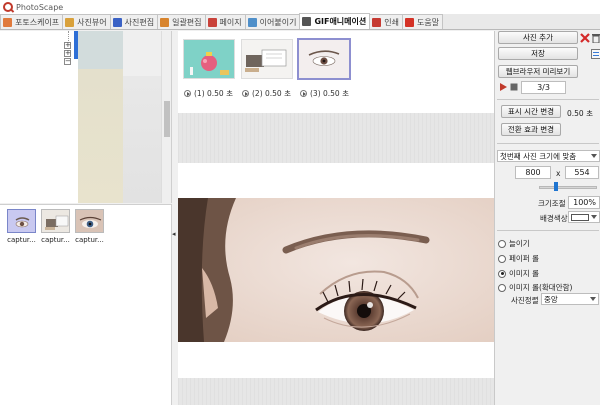 The height and width of the screenshot is (405, 600). Describe the element at coordinates (531, 111) in the screenshot. I see `change-display-time-button: 표시 시간 변경` at that location.